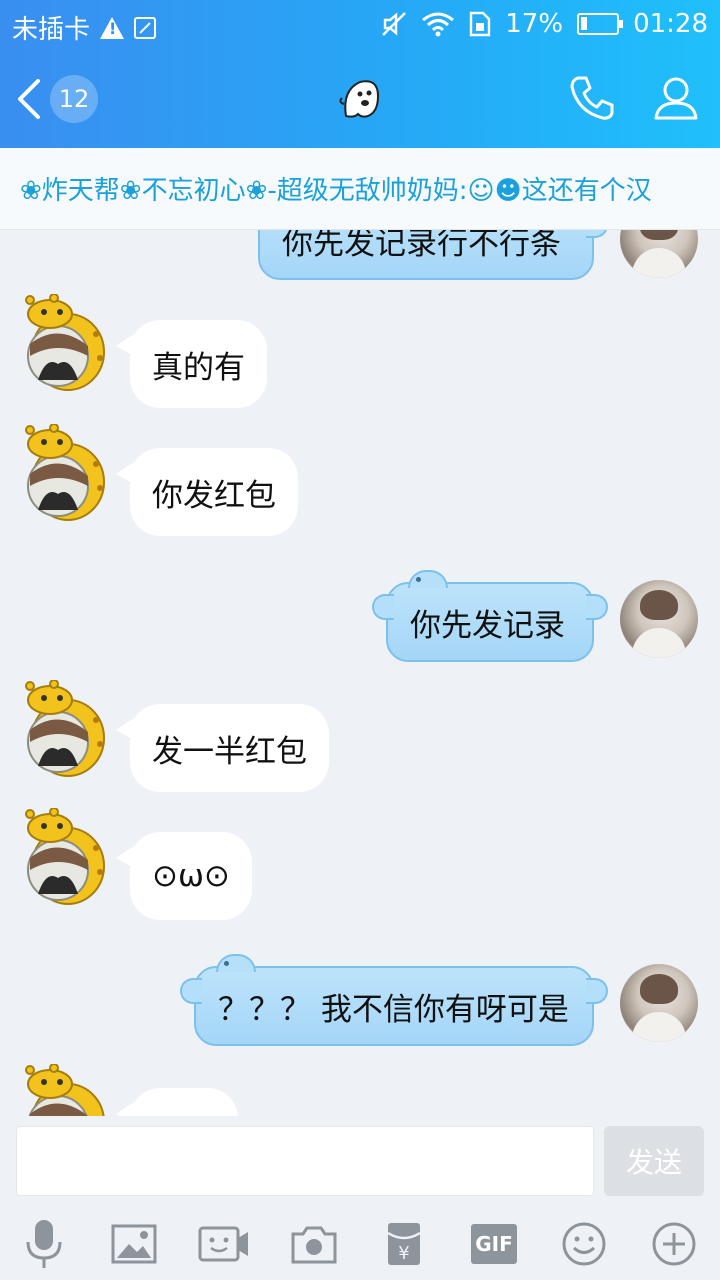 Image resolution: width=720 pixels, height=1280 pixels. I want to click on carrier-label: 未插卡, so click(51, 30).